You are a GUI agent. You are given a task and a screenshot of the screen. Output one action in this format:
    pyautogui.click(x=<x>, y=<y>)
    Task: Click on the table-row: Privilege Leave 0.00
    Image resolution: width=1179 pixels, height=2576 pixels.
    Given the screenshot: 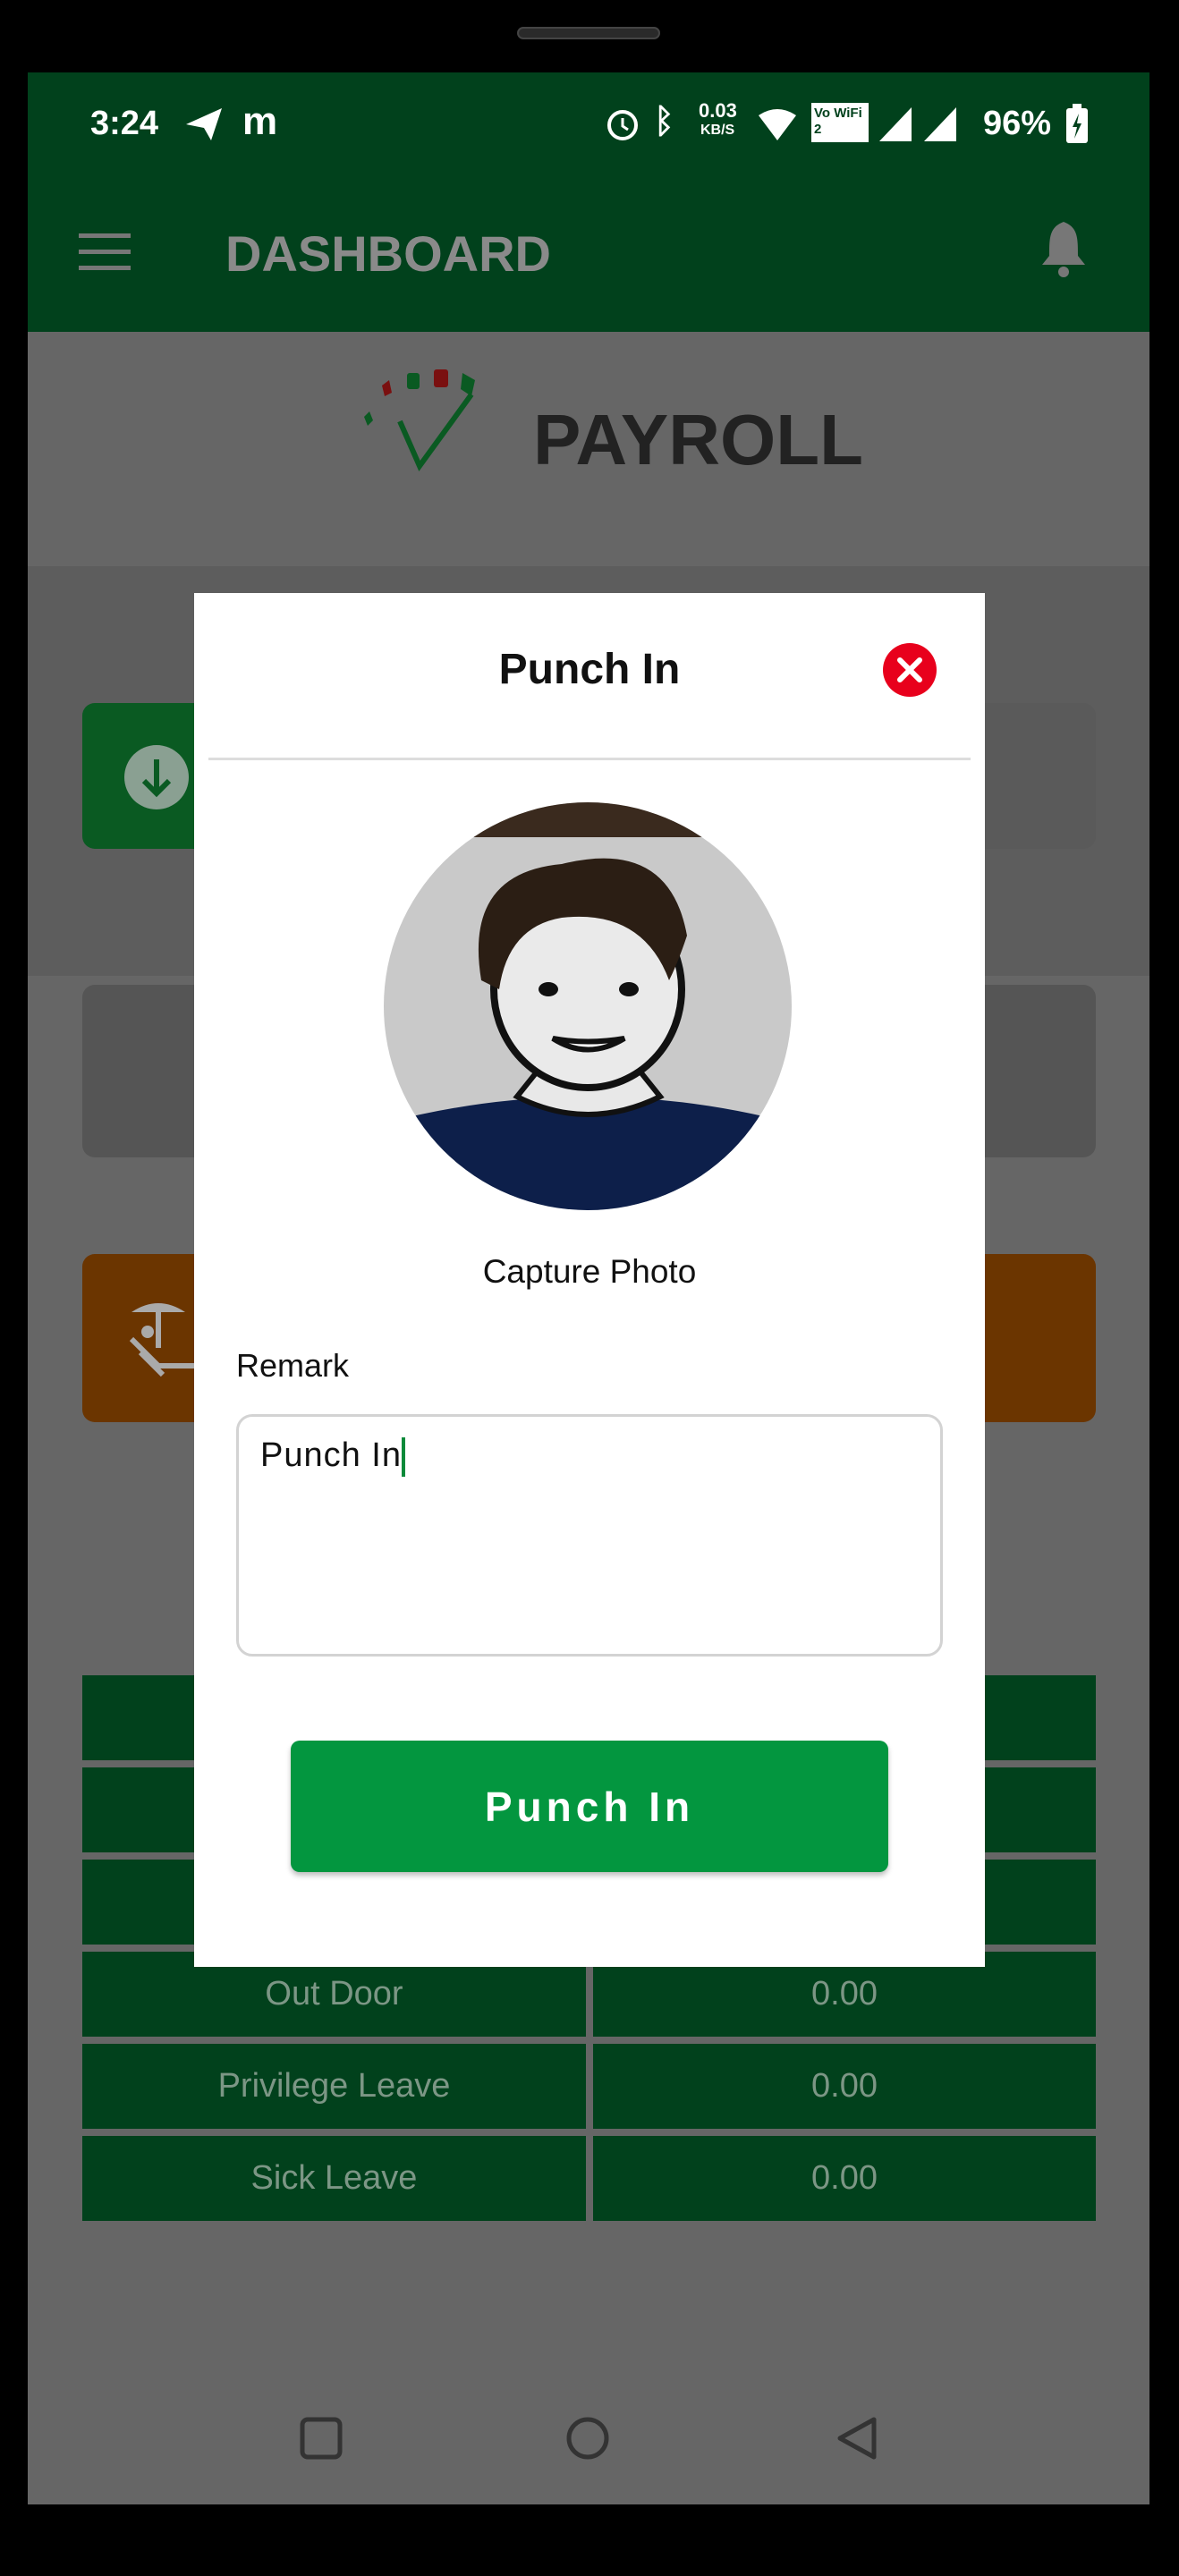 What is the action you would take?
    pyautogui.click(x=589, y=2086)
    